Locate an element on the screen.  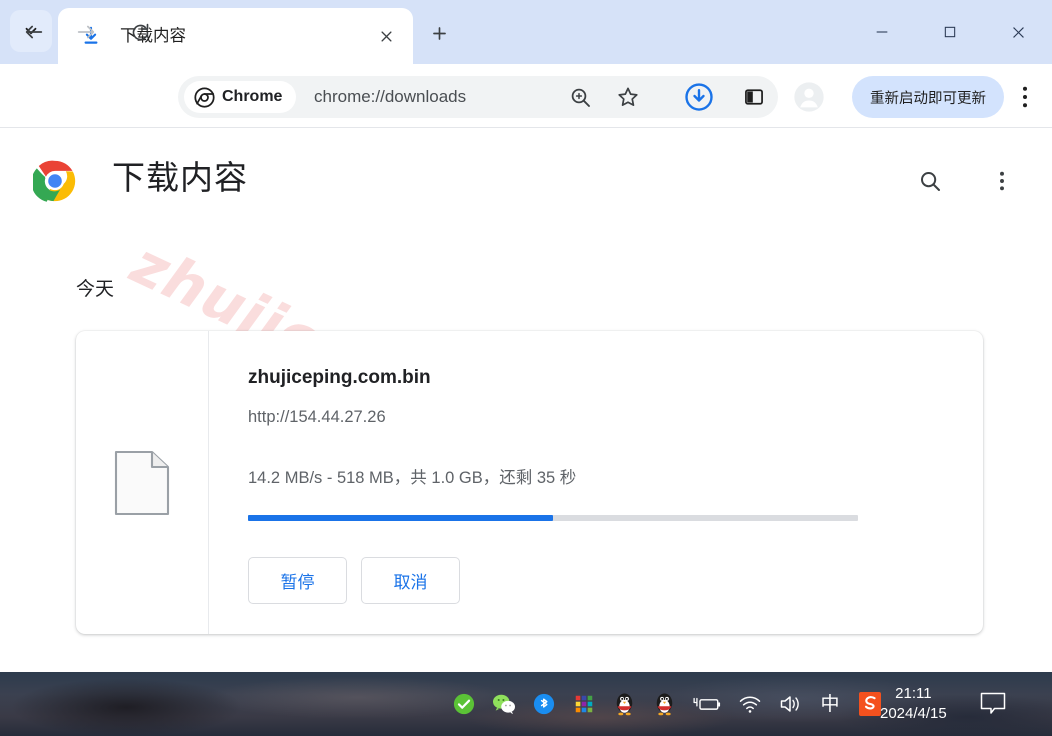
color-grid-icon is located at coordinates (584, 704).